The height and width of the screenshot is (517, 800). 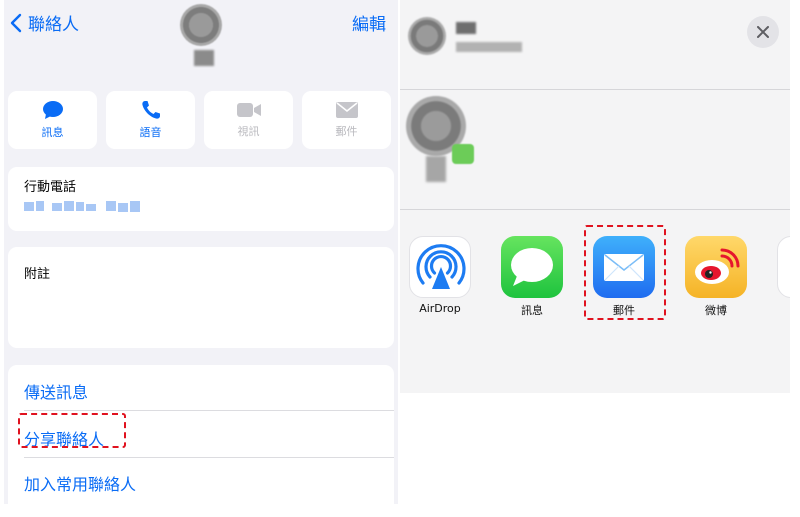 I want to click on mail-action-button: 郵件, so click(x=346, y=120).